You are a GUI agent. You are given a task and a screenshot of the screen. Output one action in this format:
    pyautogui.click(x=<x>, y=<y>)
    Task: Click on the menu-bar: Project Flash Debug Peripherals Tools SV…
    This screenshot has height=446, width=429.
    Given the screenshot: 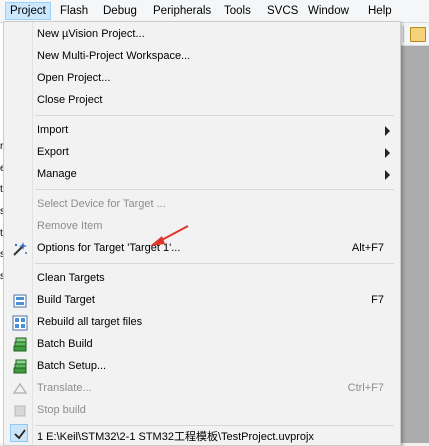 What is the action you would take?
    pyautogui.click(x=214, y=11)
    